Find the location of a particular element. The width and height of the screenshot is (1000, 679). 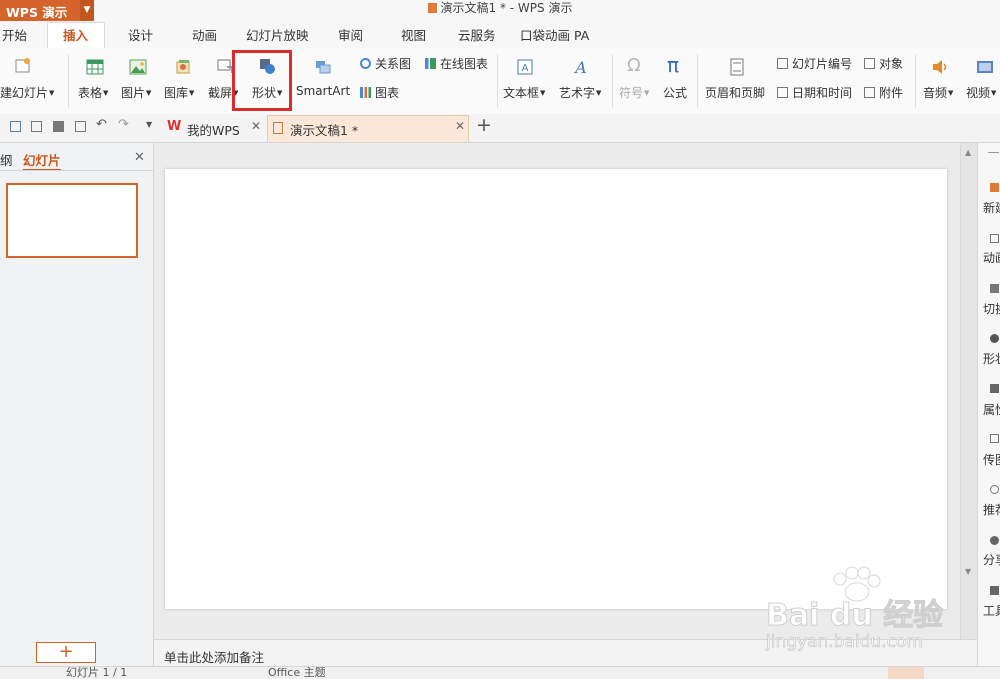

tab-pocket-animation: 口袋动画 PA is located at coordinates (554, 35).